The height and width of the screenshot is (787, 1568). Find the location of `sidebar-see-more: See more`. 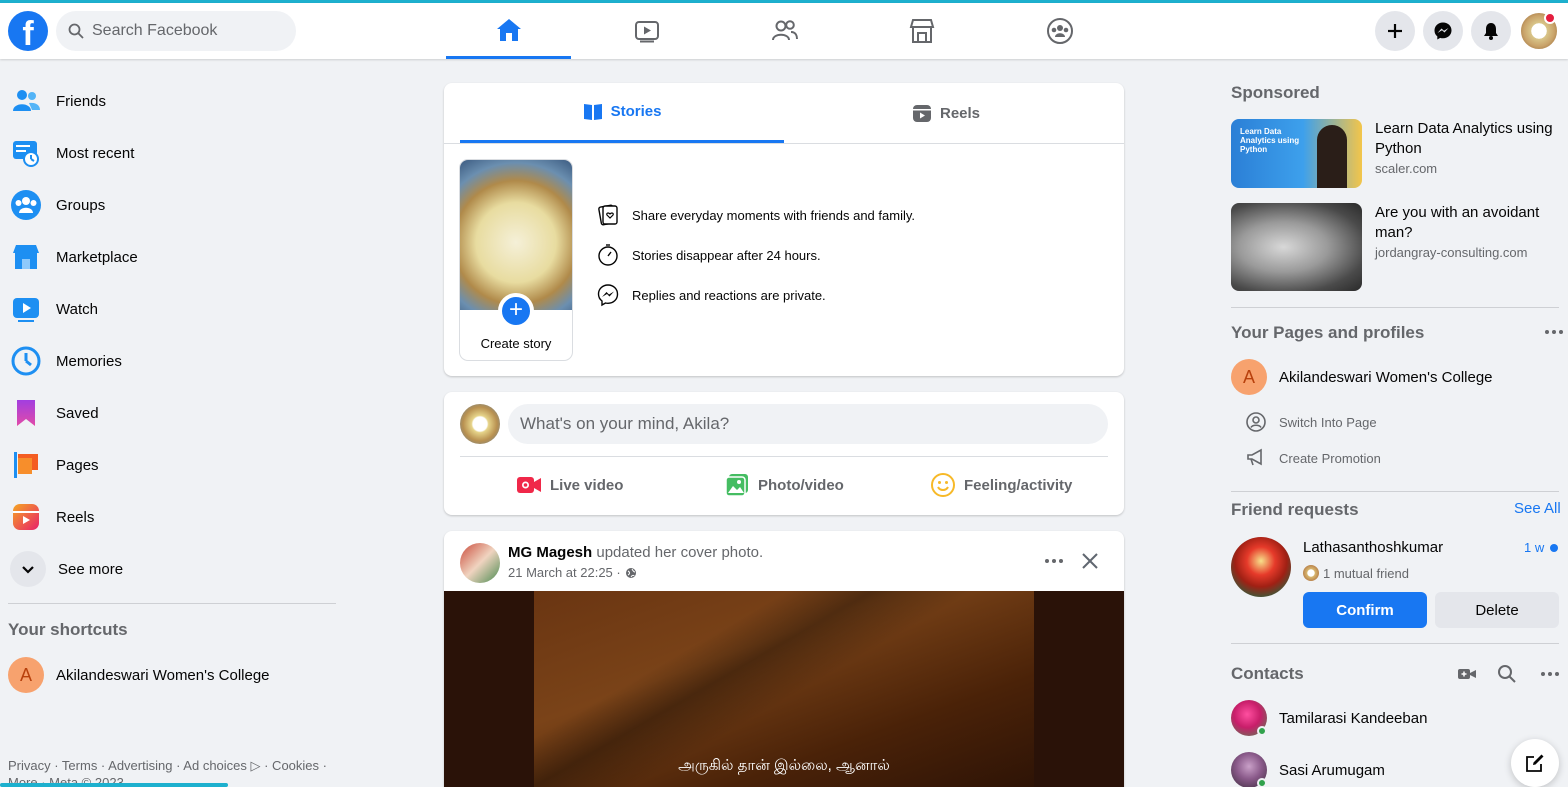

sidebar-see-more: See more is located at coordinates (172, 569).